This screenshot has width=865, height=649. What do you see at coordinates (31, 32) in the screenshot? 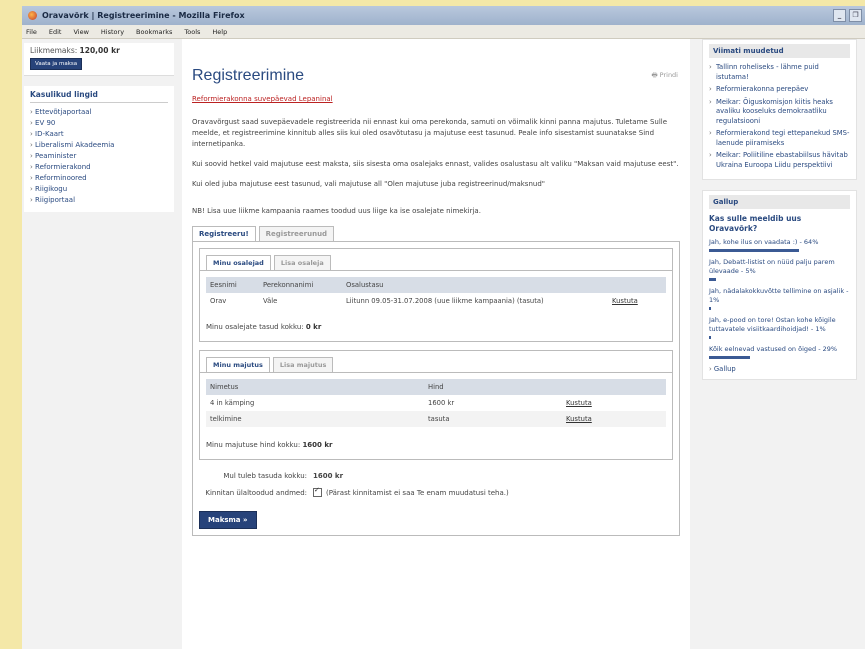
I see `menu-file: File` at bounding box center [31, 32].